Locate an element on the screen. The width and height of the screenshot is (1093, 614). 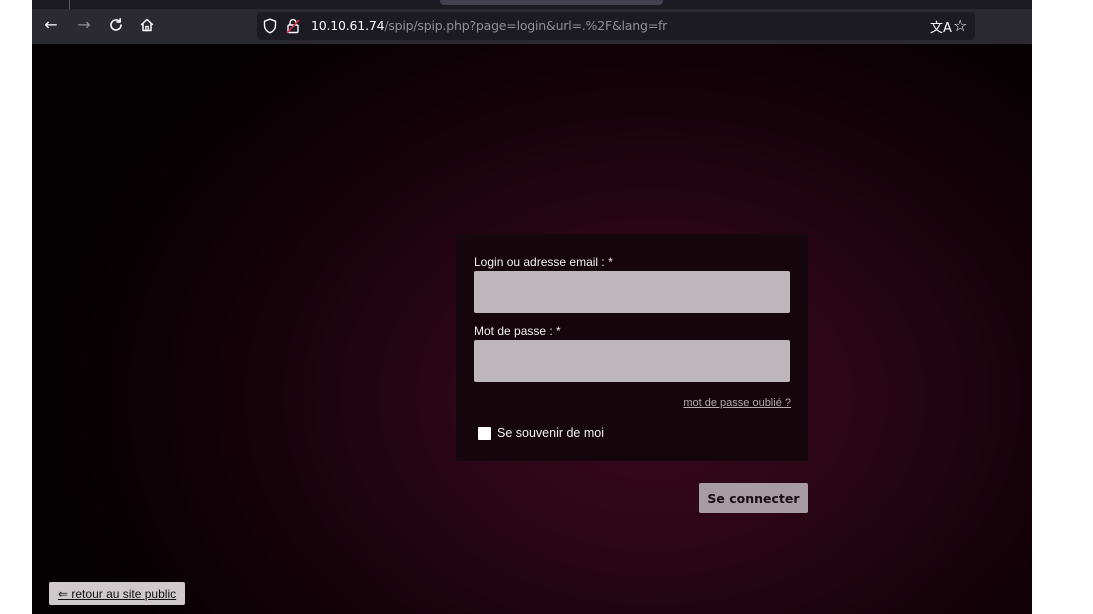
login-label: Login ou adresse email : * is located at coordinates (543, 262).